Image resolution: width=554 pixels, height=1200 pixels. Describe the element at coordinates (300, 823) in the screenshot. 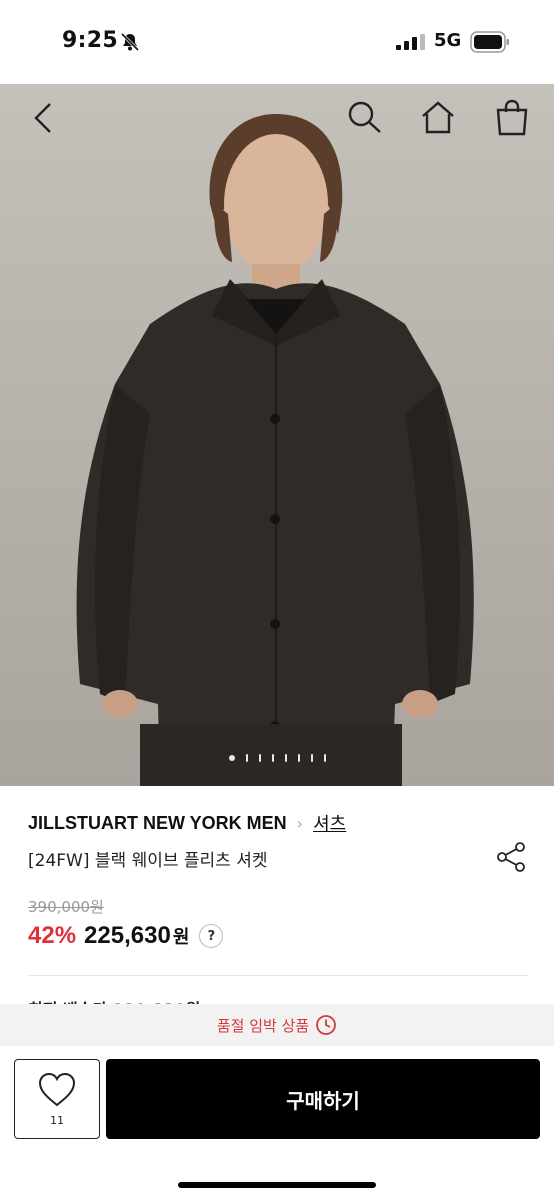

I see `chevron-right-icon: ›` at that location.